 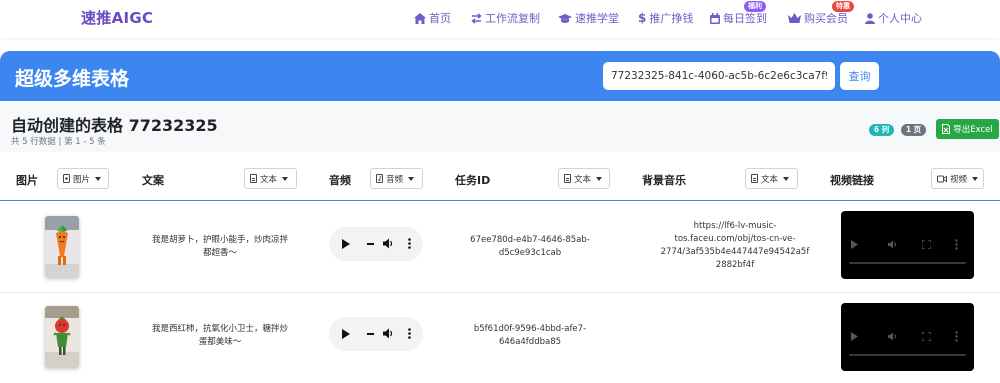 What do you see at coordinates (83, 178) in the screenshot?
I see `column-type-select-image: 图片` at bounding box center [83, 178].